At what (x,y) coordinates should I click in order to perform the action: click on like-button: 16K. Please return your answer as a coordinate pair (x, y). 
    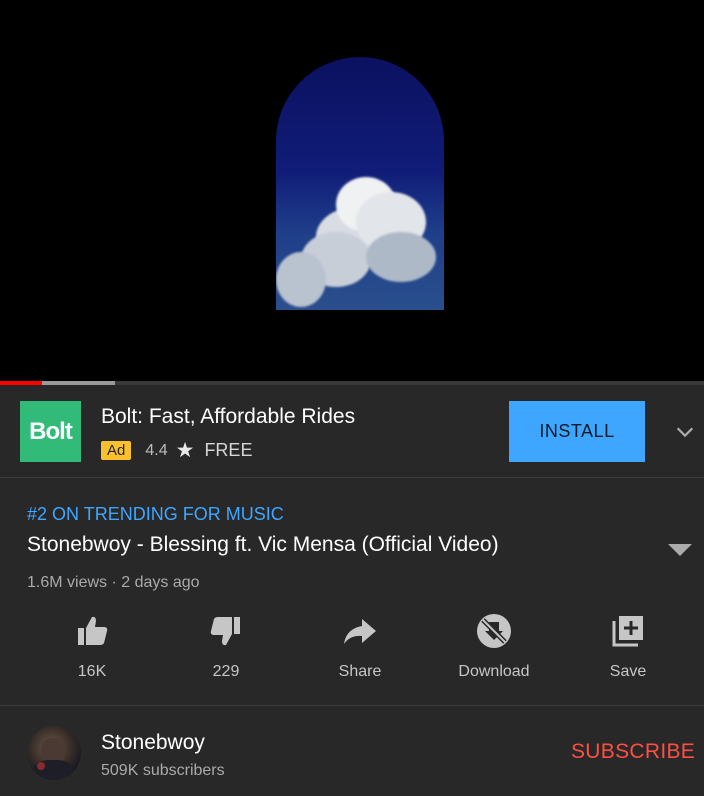
    Looking at the image, I should click on (92, 646).